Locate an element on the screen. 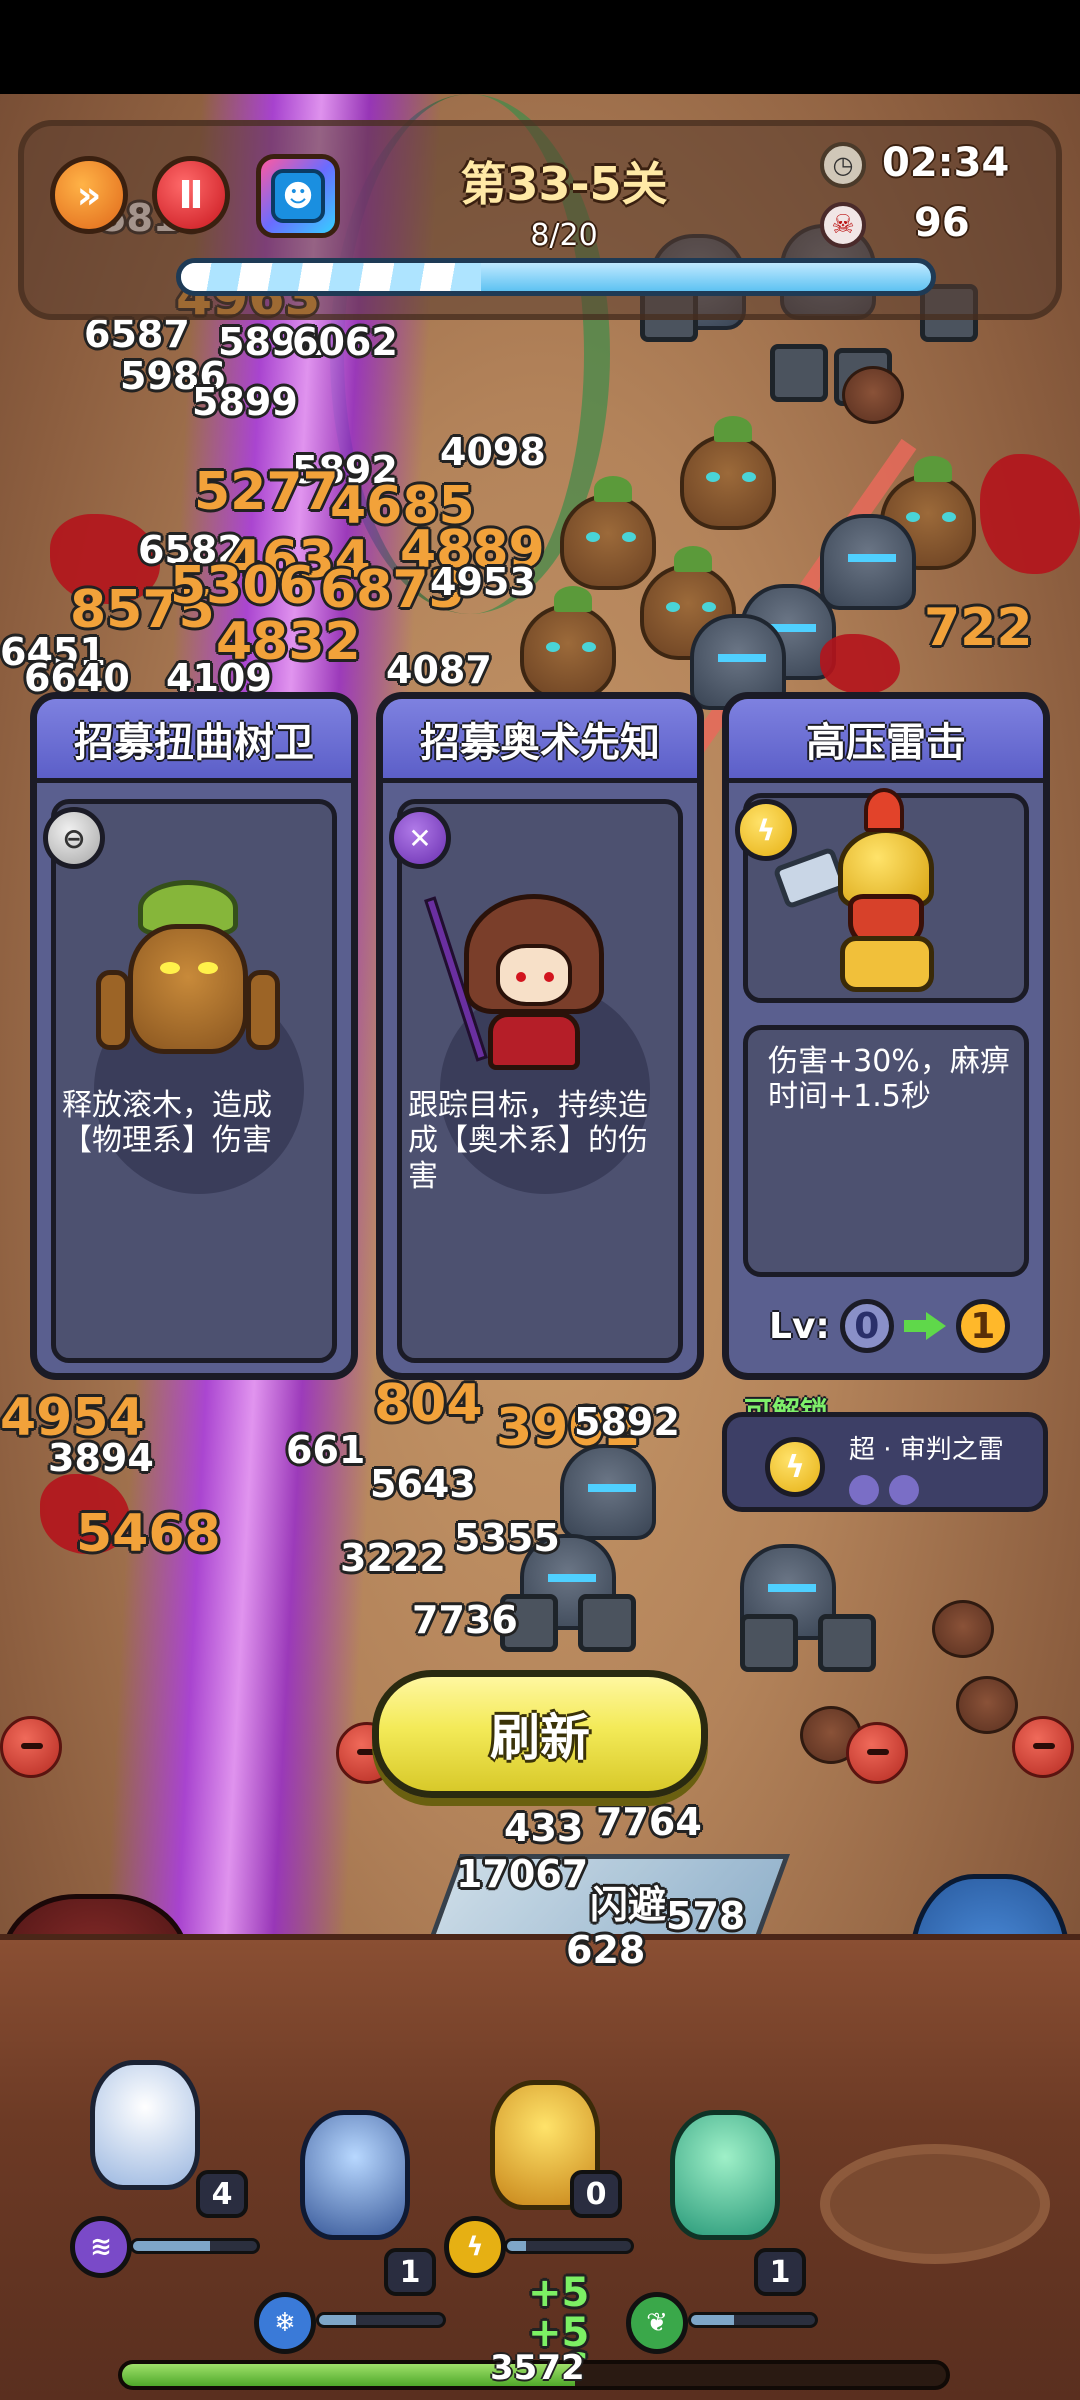 This screenshot has height=2400, width=1080. card-high-voltage-thunder: 高压雷击 伤害+30%，麻痹时间+1.5秒 Lv: 0 1 ϟ is located at coordinates (886, 1036).